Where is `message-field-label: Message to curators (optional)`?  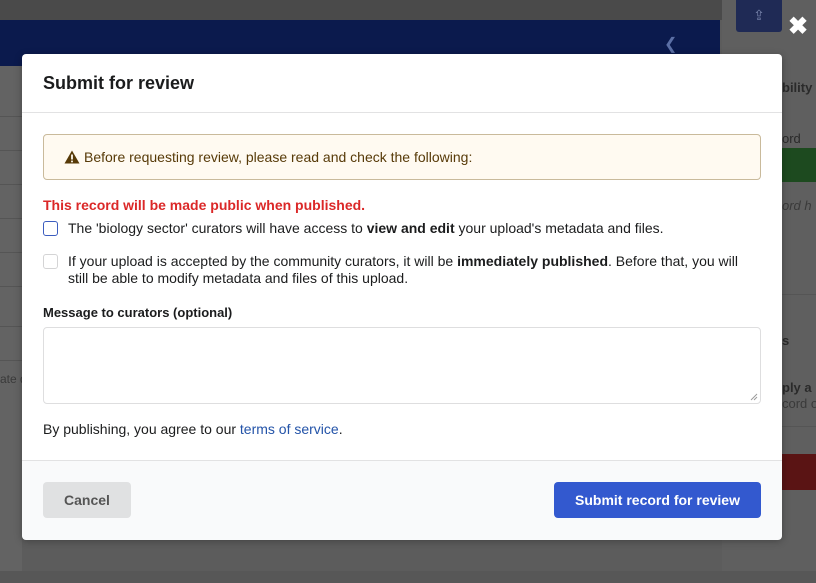
message-field-label: Message to curators (optional) is located at coordinates (138, 312).